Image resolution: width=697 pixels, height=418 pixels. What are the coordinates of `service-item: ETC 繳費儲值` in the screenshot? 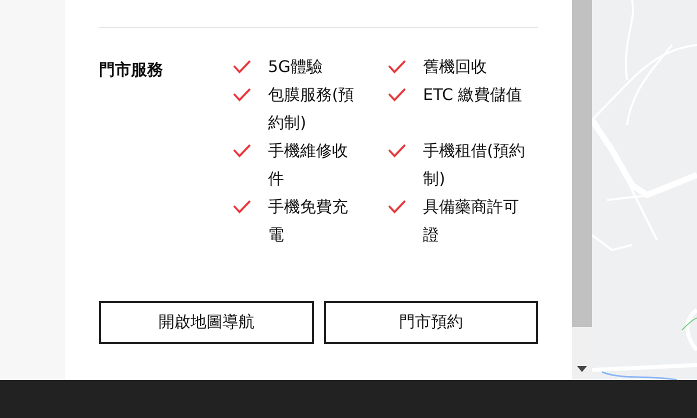 It's located at (473, 95).